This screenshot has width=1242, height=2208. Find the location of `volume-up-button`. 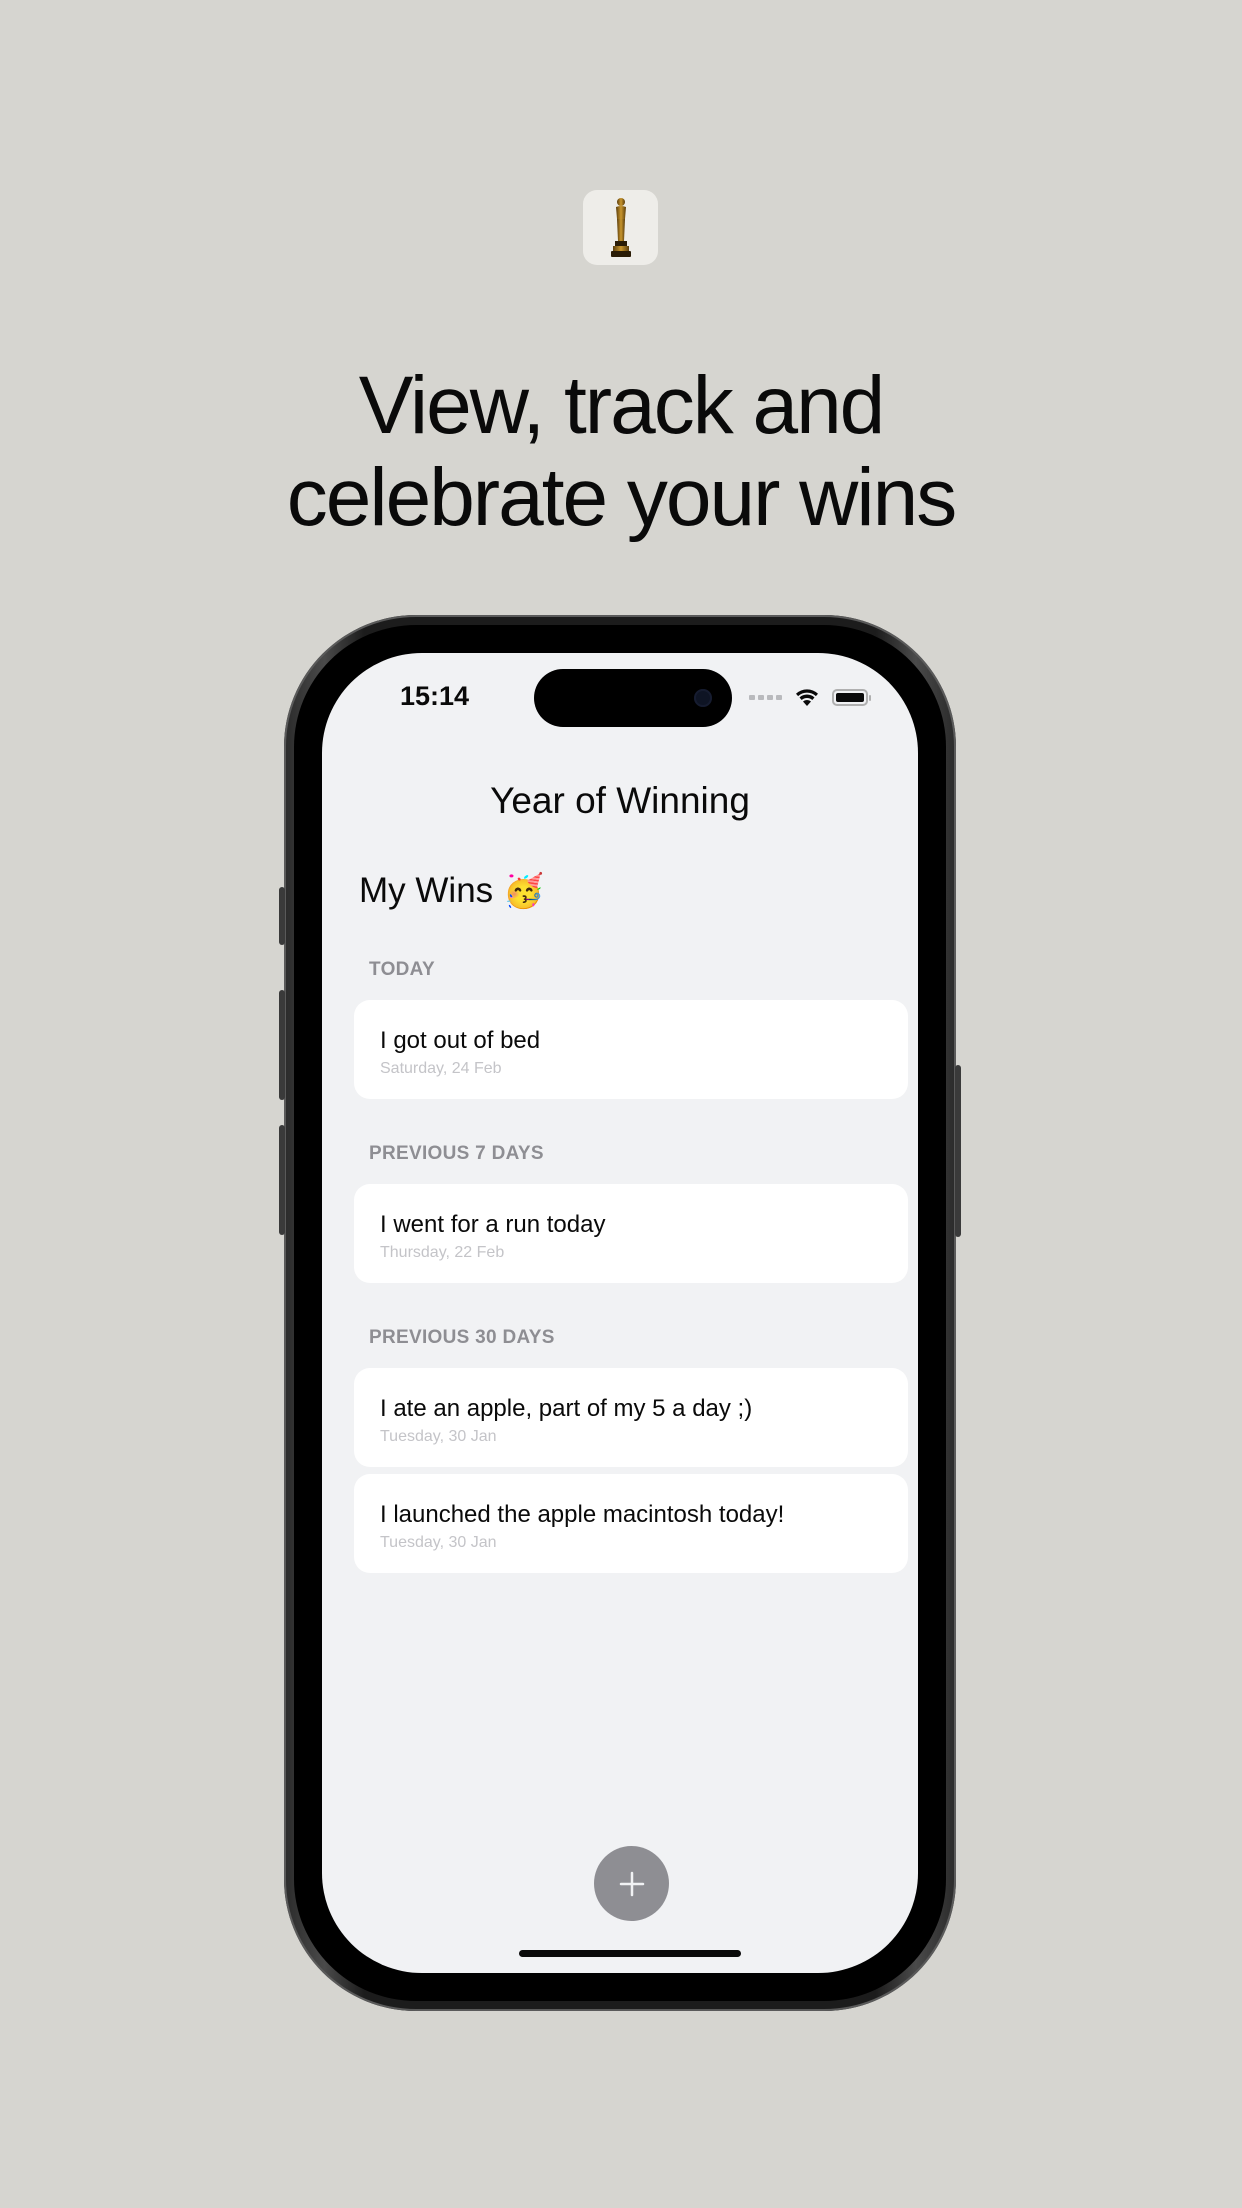

volume-up-button is located at coordinates (282, 1045).